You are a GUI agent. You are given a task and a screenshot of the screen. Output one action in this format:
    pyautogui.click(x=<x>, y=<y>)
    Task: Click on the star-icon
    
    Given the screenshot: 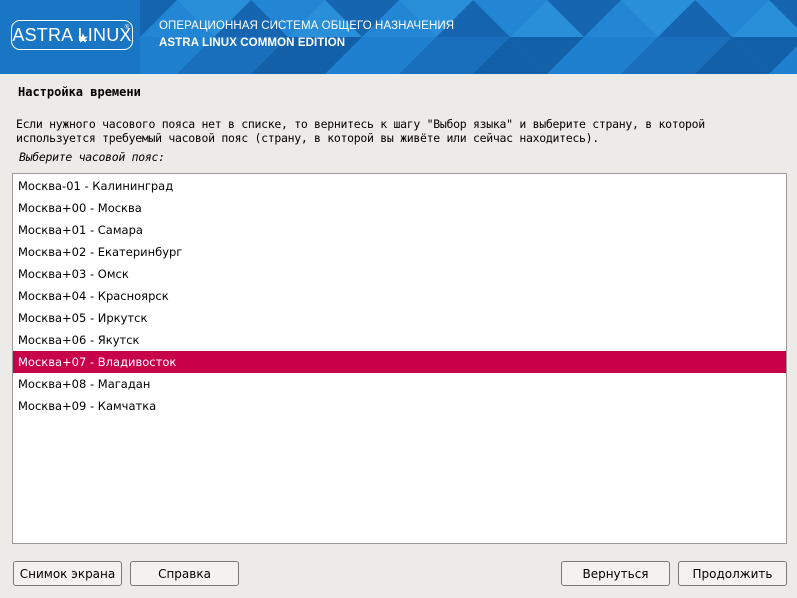 What is the action you would take?
    pyautogui.click(x=83, y=38)
    